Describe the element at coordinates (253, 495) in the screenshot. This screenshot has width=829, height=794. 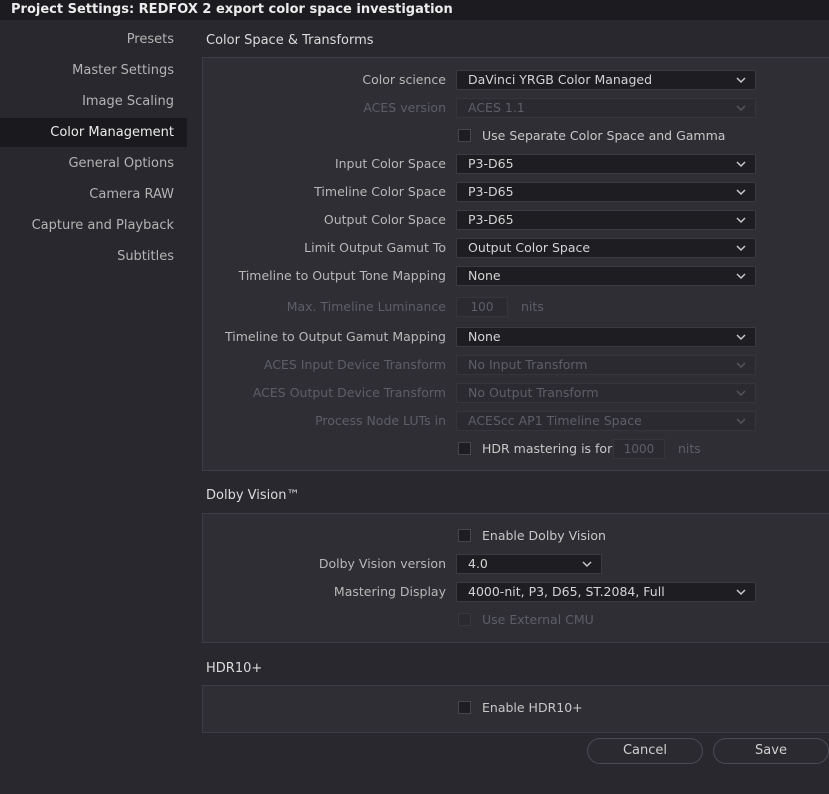
I see `section-title-dolby-vision: Dolby Vision™` at that location.